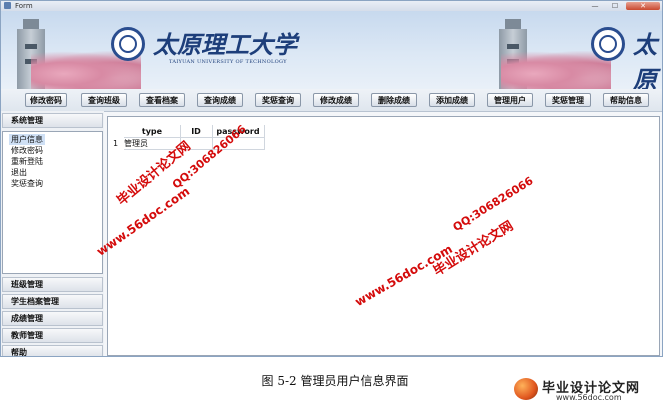 Image resolution: width=670 pixels, height=403 pixels. What do you see at coordinates (336, 100) in the screenshot?
I see `edit-grades-button: 修改成绩` at bounding box center [336, 100].